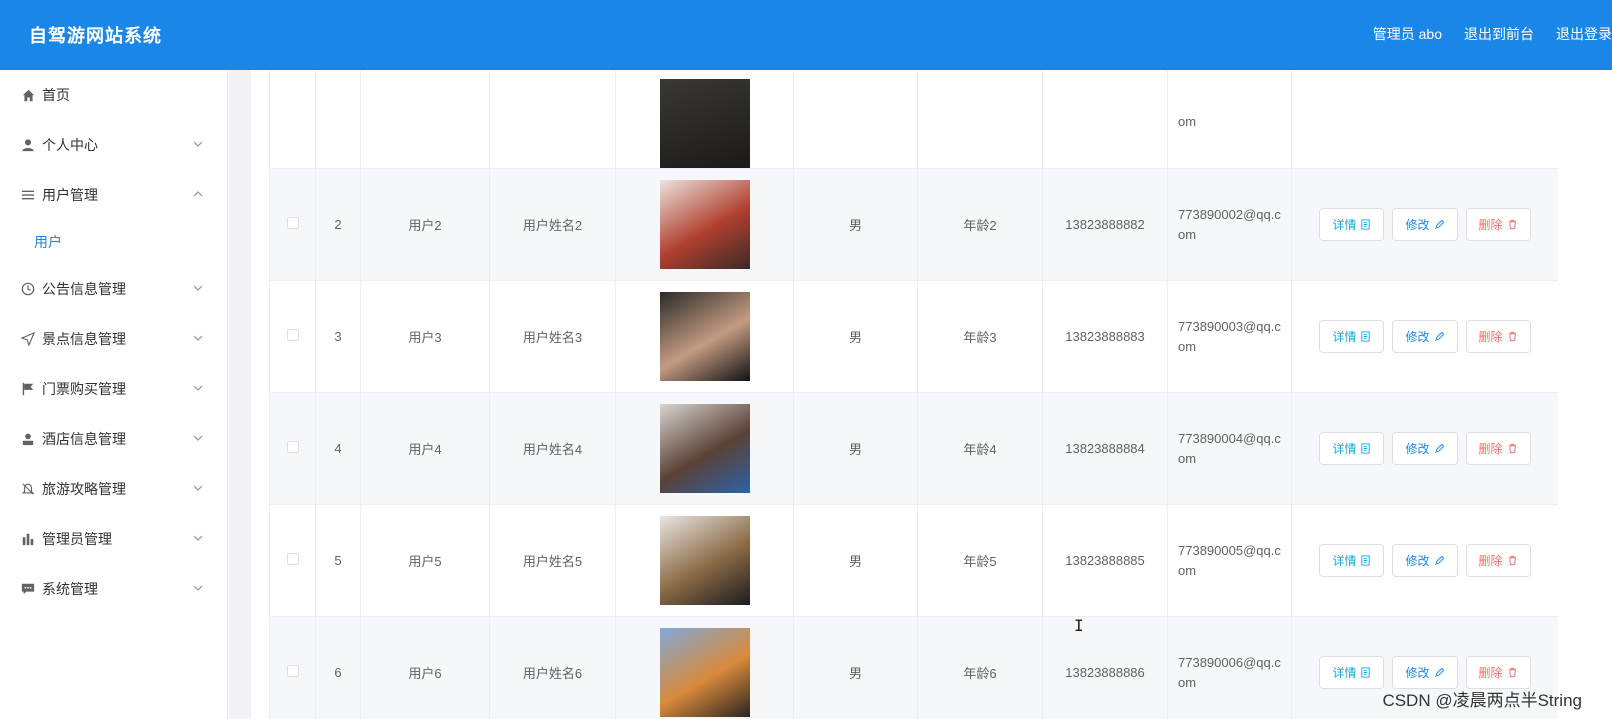 The height and width of the screenshot is (719, 1612). I want to click on user-icon, so click(28, 145).